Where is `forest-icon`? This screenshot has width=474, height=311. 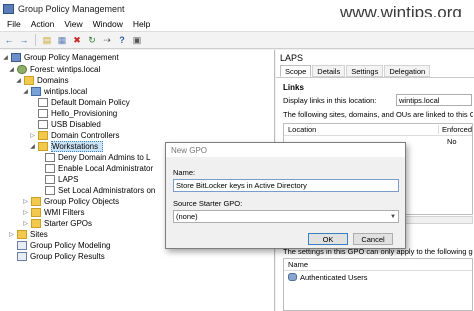
forest-icon is located at coordinates (22, 69).